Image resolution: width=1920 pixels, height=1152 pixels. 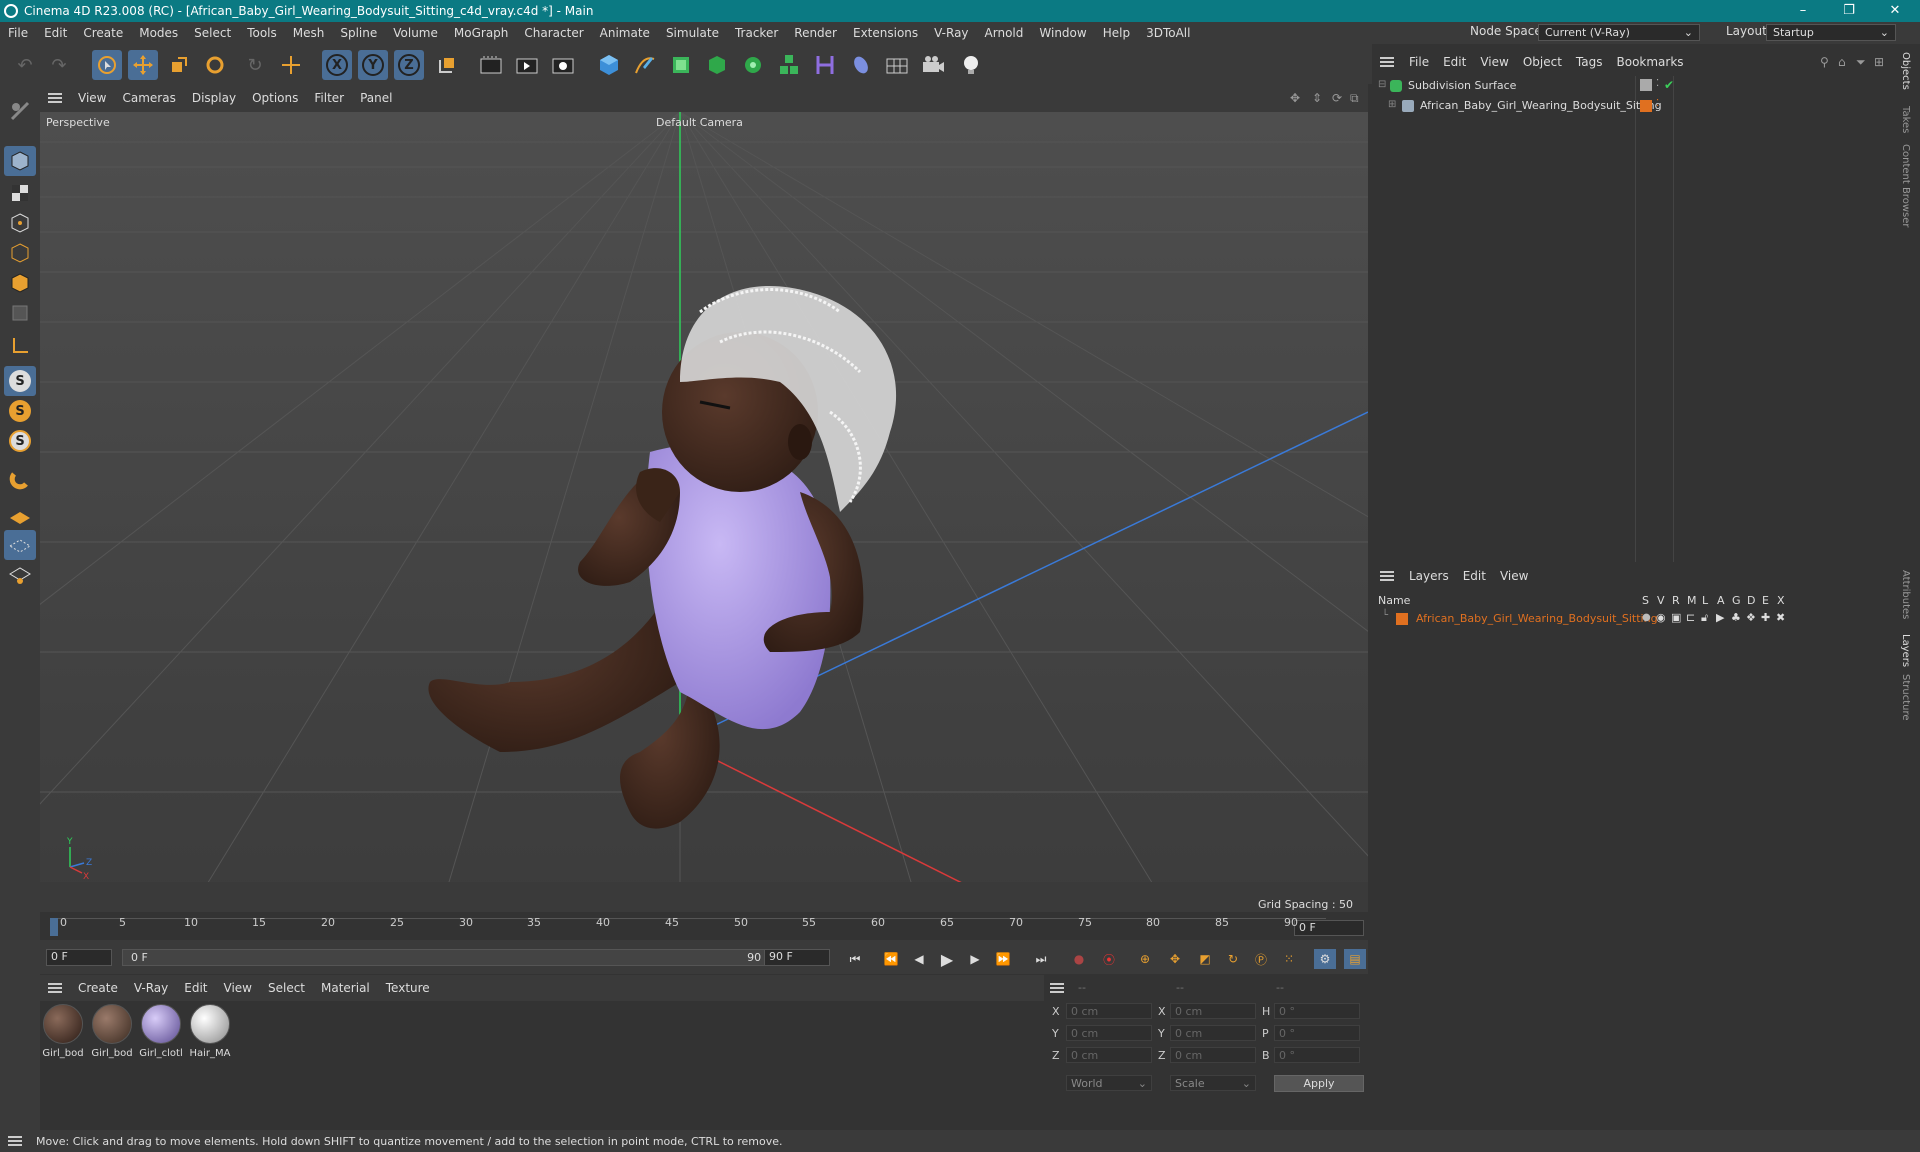 I want to click on viewport-maximize-icon: ⧉, so click(x=1354, y=98).